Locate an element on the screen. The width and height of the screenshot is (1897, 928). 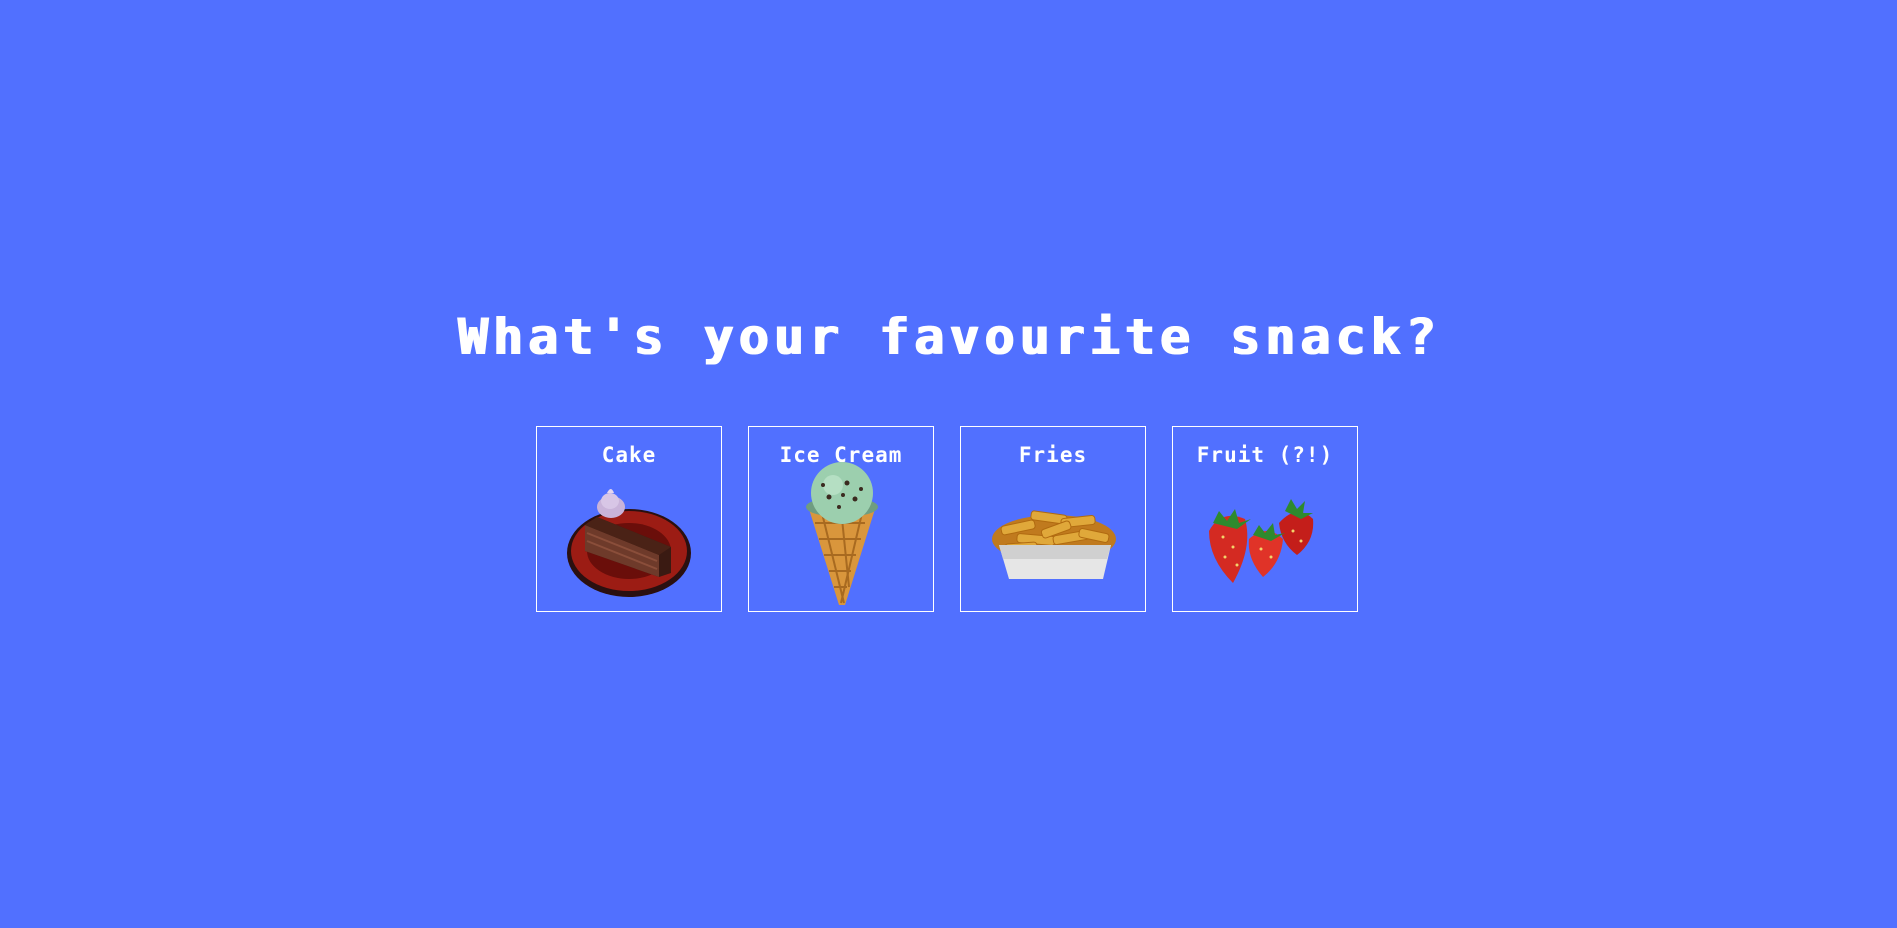
strawberries-icon is located at coordinates (1261, 541).